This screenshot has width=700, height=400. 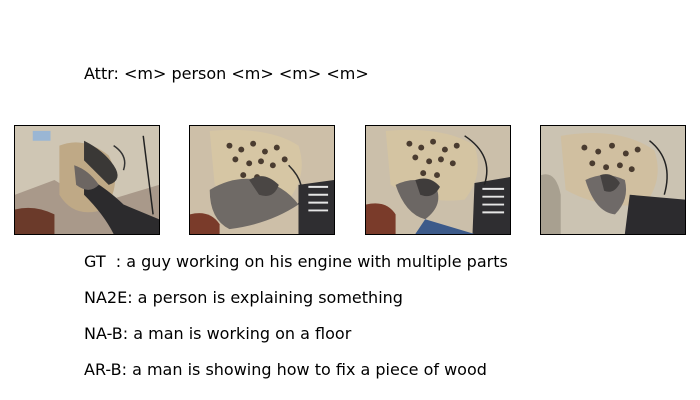 I want to click on caption-na2e: NA2E: a person is explaining something, so click(x=243, y=297).